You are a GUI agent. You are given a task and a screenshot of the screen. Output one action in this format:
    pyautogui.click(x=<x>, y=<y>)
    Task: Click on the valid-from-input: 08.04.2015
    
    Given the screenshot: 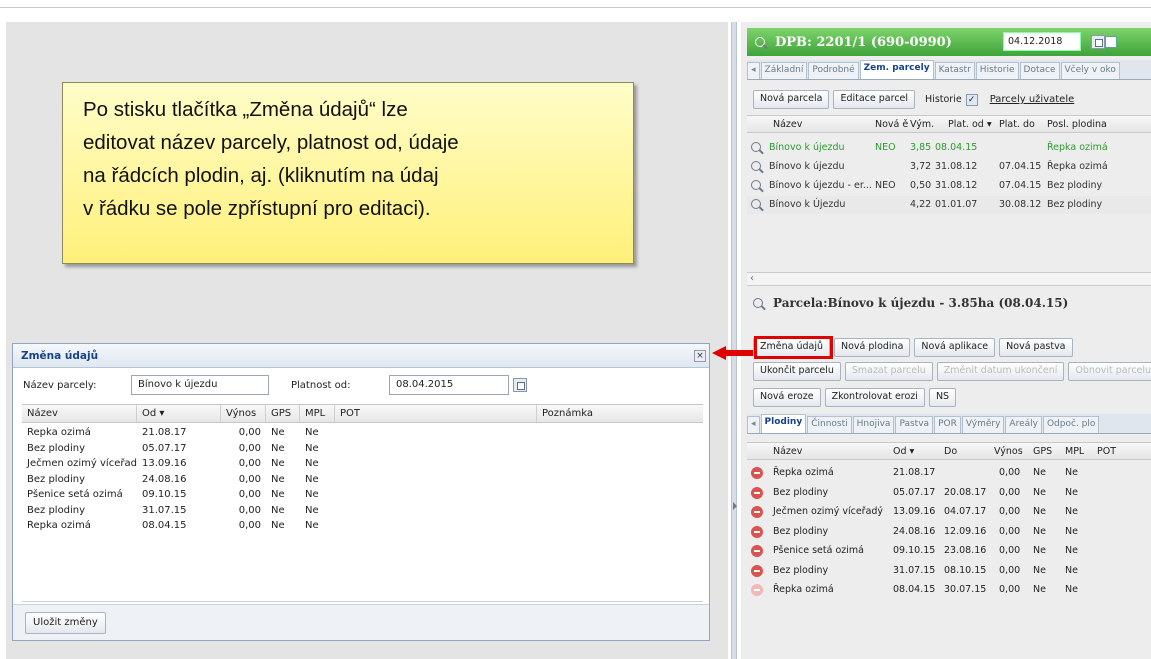 What is the action you would take?
    pyautogui.click(x=449, y=385)
    